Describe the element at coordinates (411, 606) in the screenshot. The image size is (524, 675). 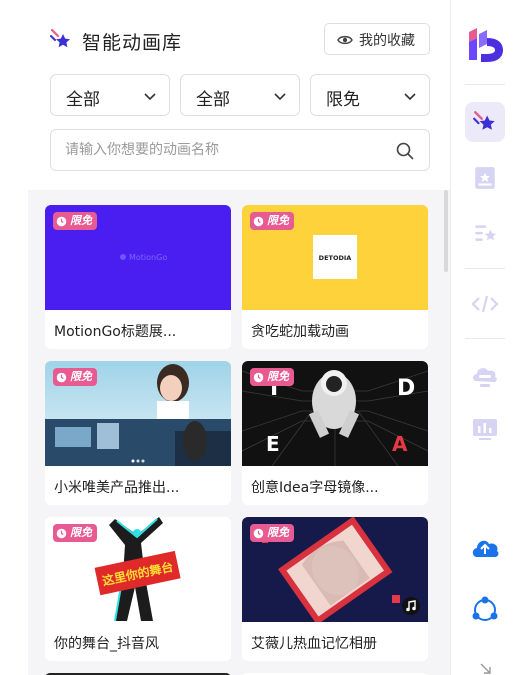
I see `music-note-icon` at that location.